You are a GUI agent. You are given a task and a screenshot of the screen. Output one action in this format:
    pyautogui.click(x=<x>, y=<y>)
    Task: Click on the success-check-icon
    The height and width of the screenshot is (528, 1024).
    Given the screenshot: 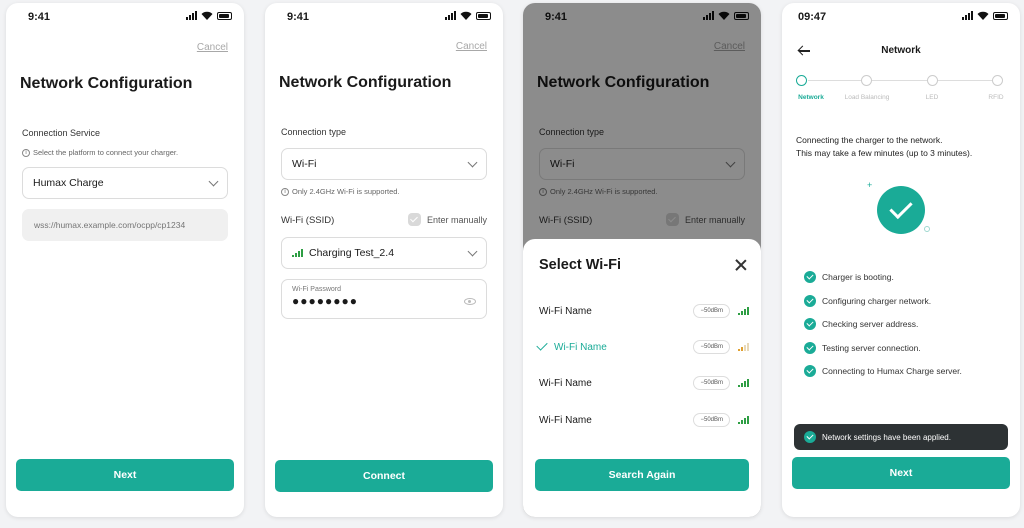 What is the action you would take?
    pyautogui.click(x=901, y=210)
    